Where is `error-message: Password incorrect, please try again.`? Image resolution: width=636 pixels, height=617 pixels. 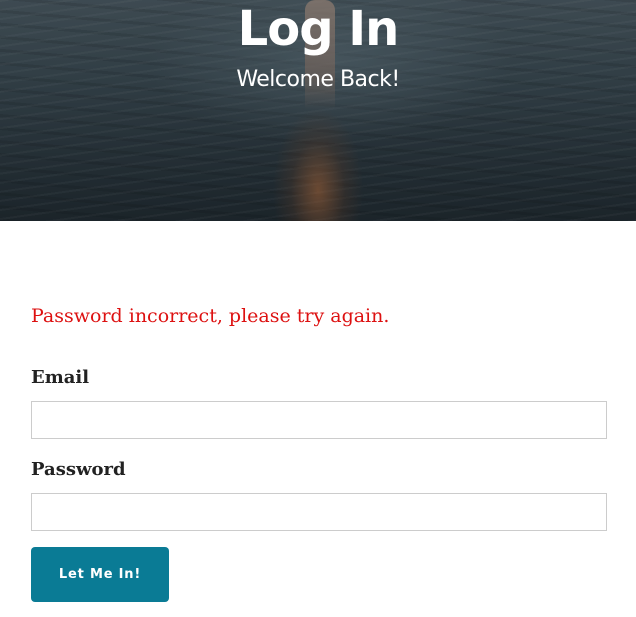
error-message: Password incorrect, please try again. is located at coordinates (210, 316).